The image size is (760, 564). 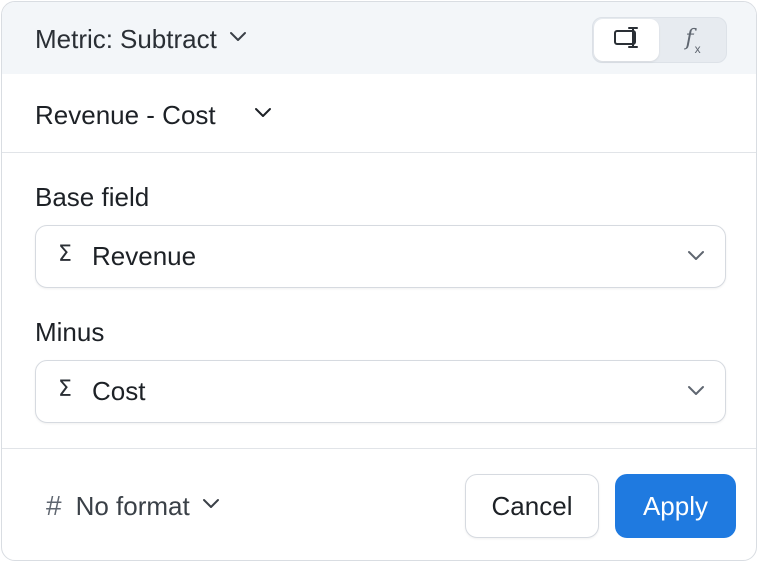 I want to click on editor-mode-toggle: fx, so click(x=659, y=40).